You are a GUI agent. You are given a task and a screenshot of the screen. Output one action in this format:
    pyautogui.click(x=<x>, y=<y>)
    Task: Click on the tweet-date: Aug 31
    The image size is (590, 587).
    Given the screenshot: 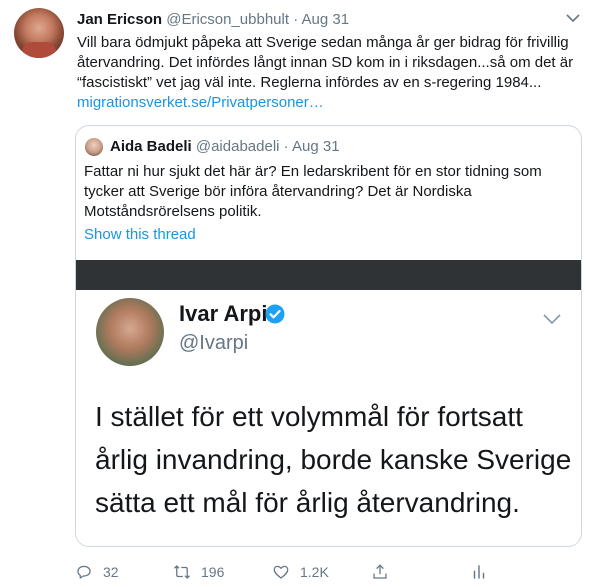 What is the action you would take?
    pyautogui.click(x=326, y=19)
    